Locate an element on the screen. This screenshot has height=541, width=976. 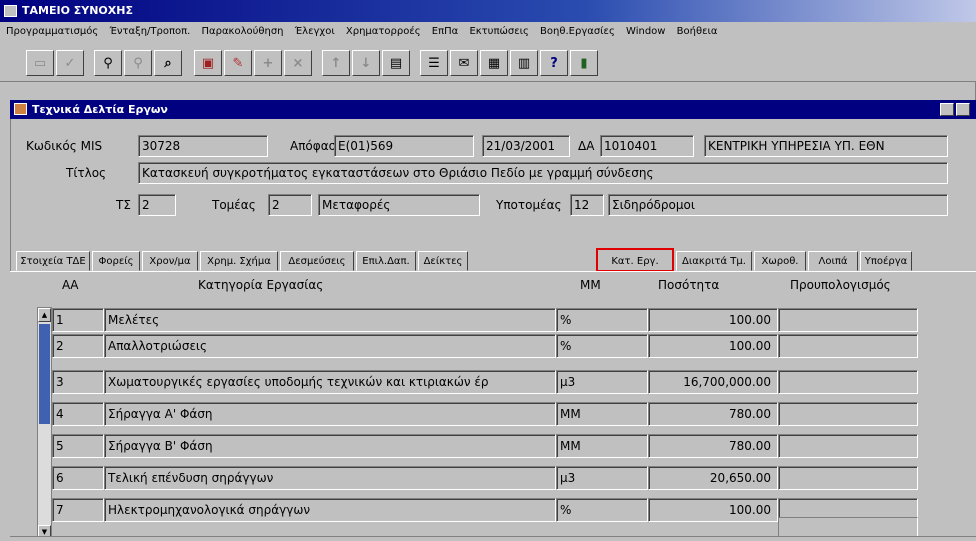
decision-date-field: 21/03/2001 is located at coordinates (526, 146).